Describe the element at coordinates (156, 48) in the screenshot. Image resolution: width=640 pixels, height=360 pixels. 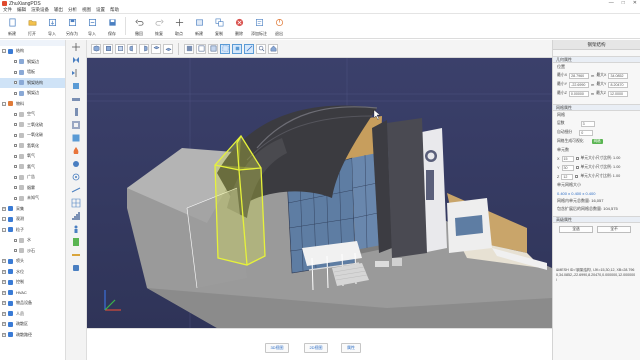
I see `view-top-button` at that location.